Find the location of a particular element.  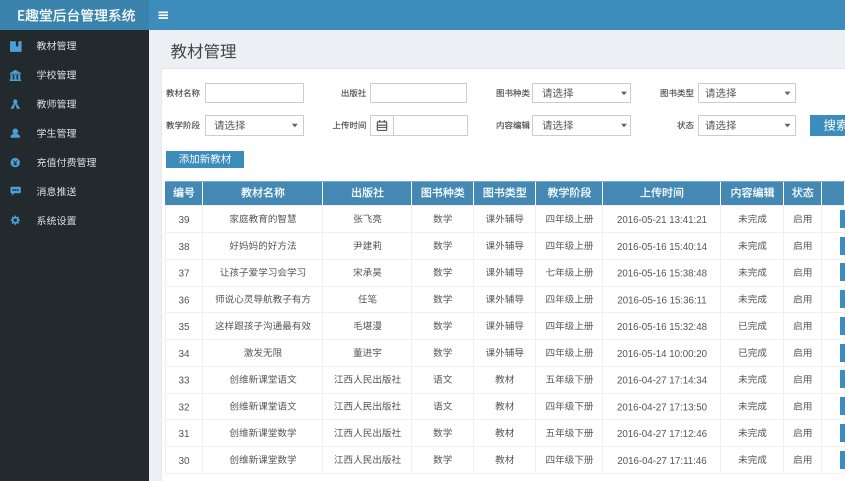

svg-text: 38 is located at coordinates (184, 247).